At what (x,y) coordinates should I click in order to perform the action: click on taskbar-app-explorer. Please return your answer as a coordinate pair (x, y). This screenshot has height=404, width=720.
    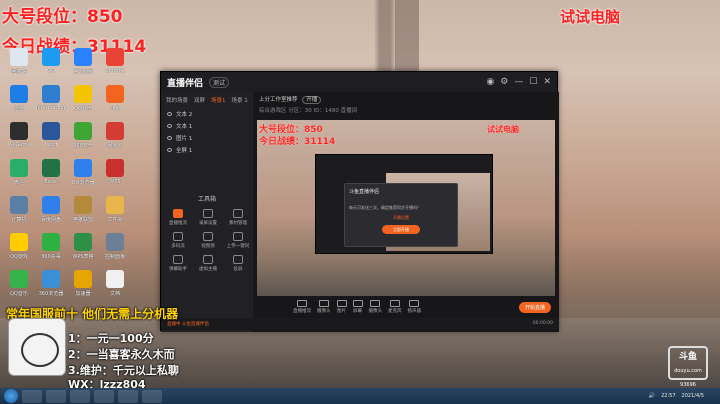
    Looking at the image, I should click on (56, 396).